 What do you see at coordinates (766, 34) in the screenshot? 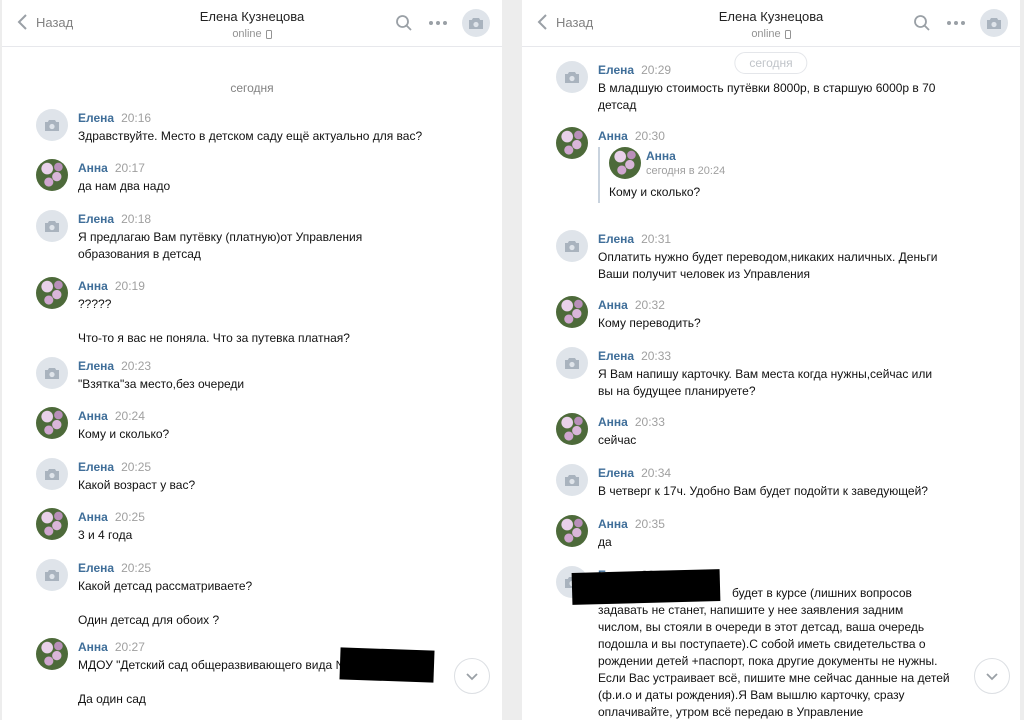
I see `status-text: online` at bounding box center [766, 34].